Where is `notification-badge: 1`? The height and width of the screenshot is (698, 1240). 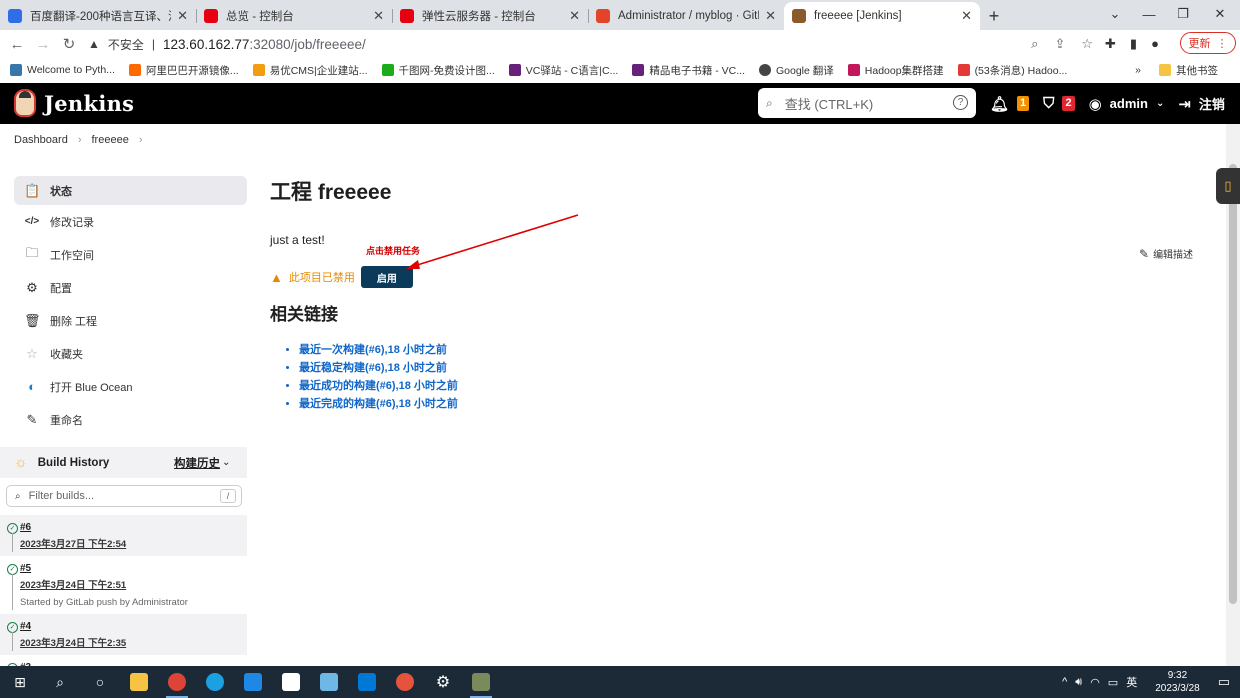
notification-badge: 1 is located at coordinates (1023, 103).